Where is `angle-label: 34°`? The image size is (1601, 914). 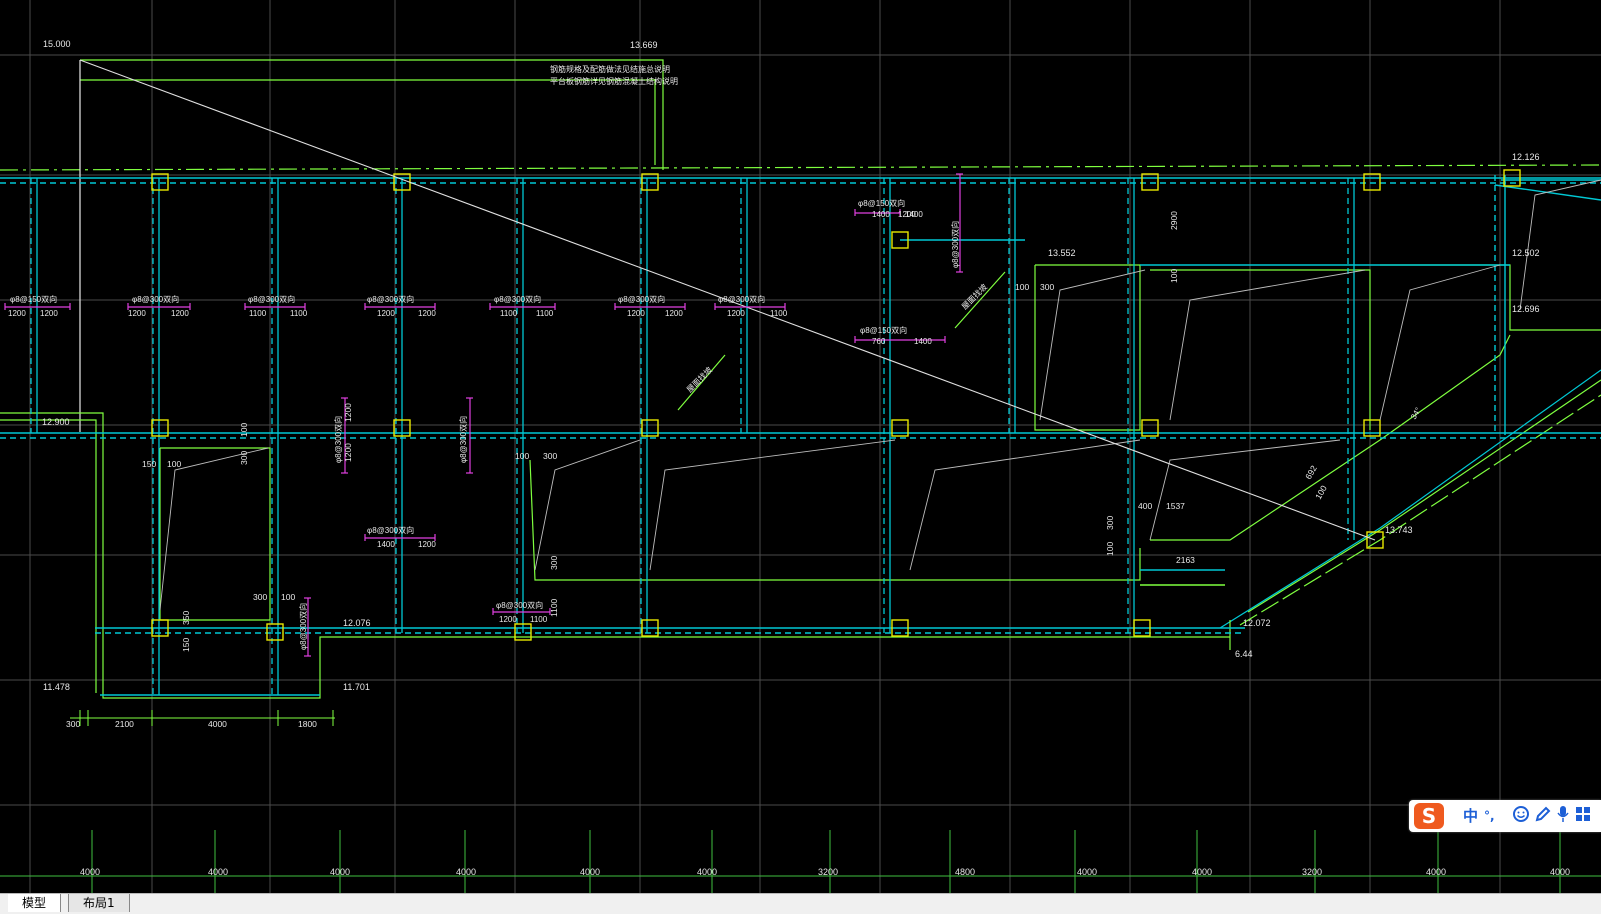
angle-label: 34° is located at coordinates (1416, 413).